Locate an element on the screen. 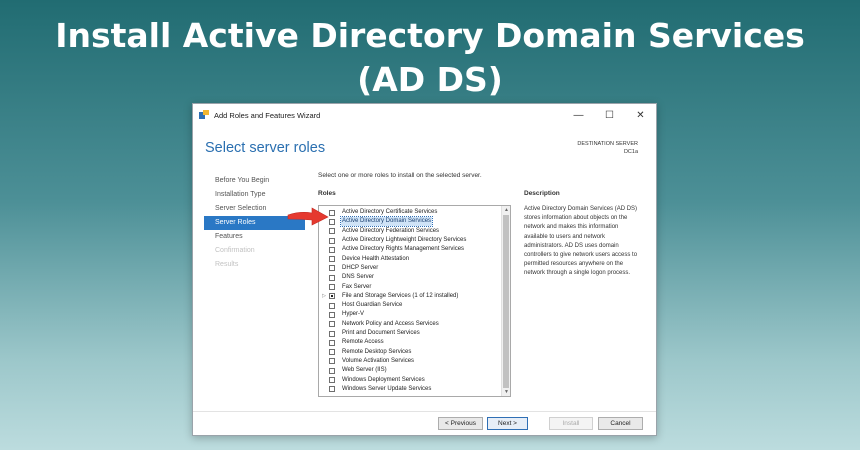 This screenshot has width=860, height=450. window-controls: — ☐ ✕ is located at coordinates (609, 115).